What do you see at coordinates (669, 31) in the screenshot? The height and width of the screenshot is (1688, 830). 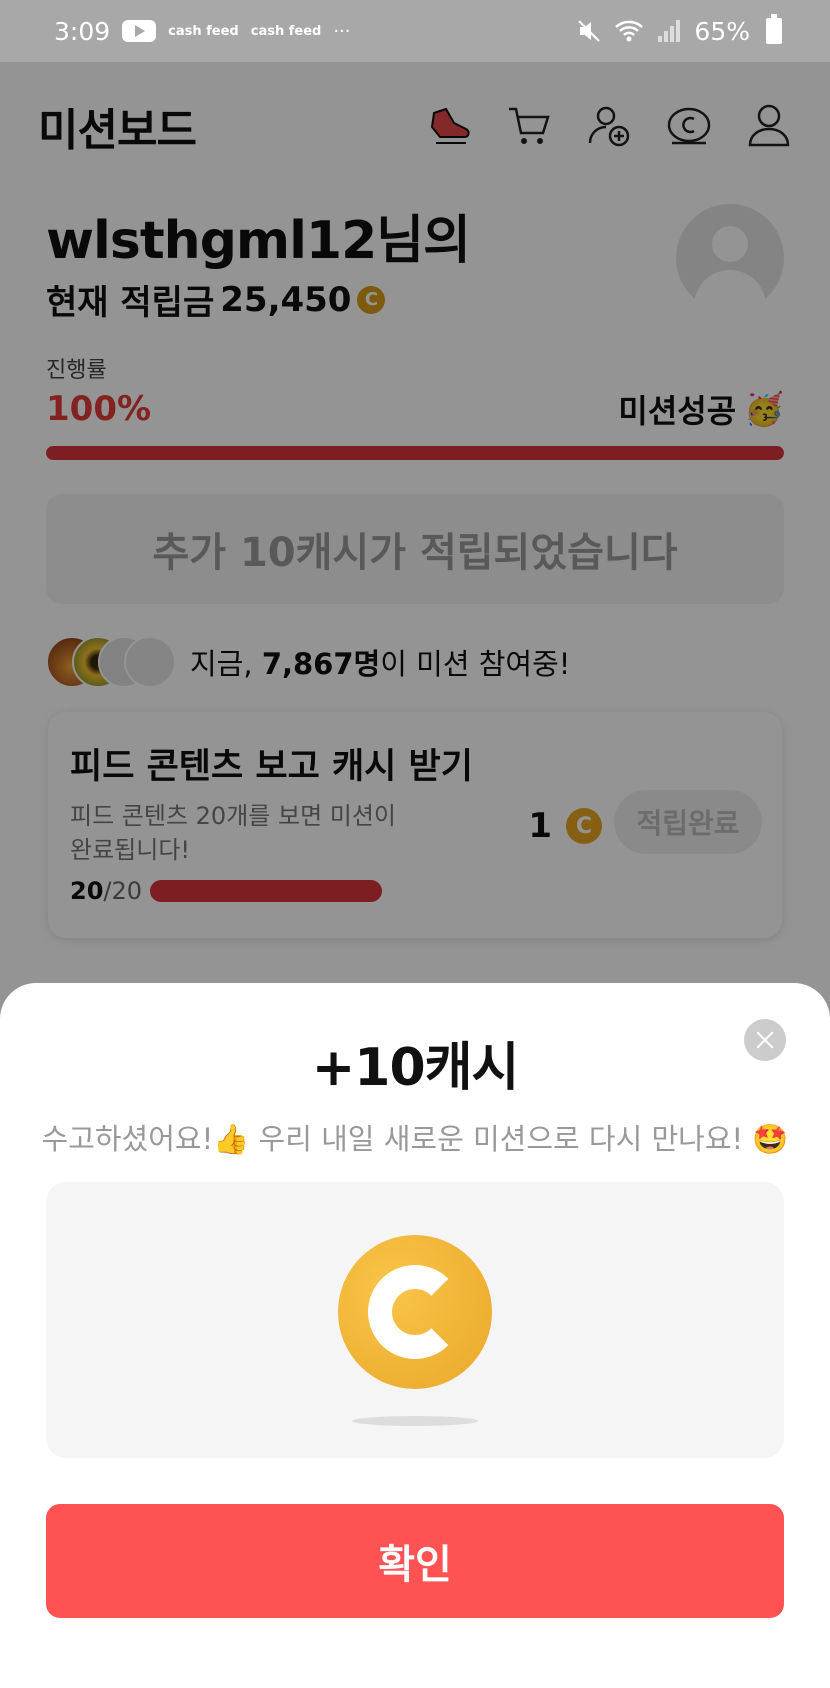 I see `signal-icon` at bounding box center [669, 31].